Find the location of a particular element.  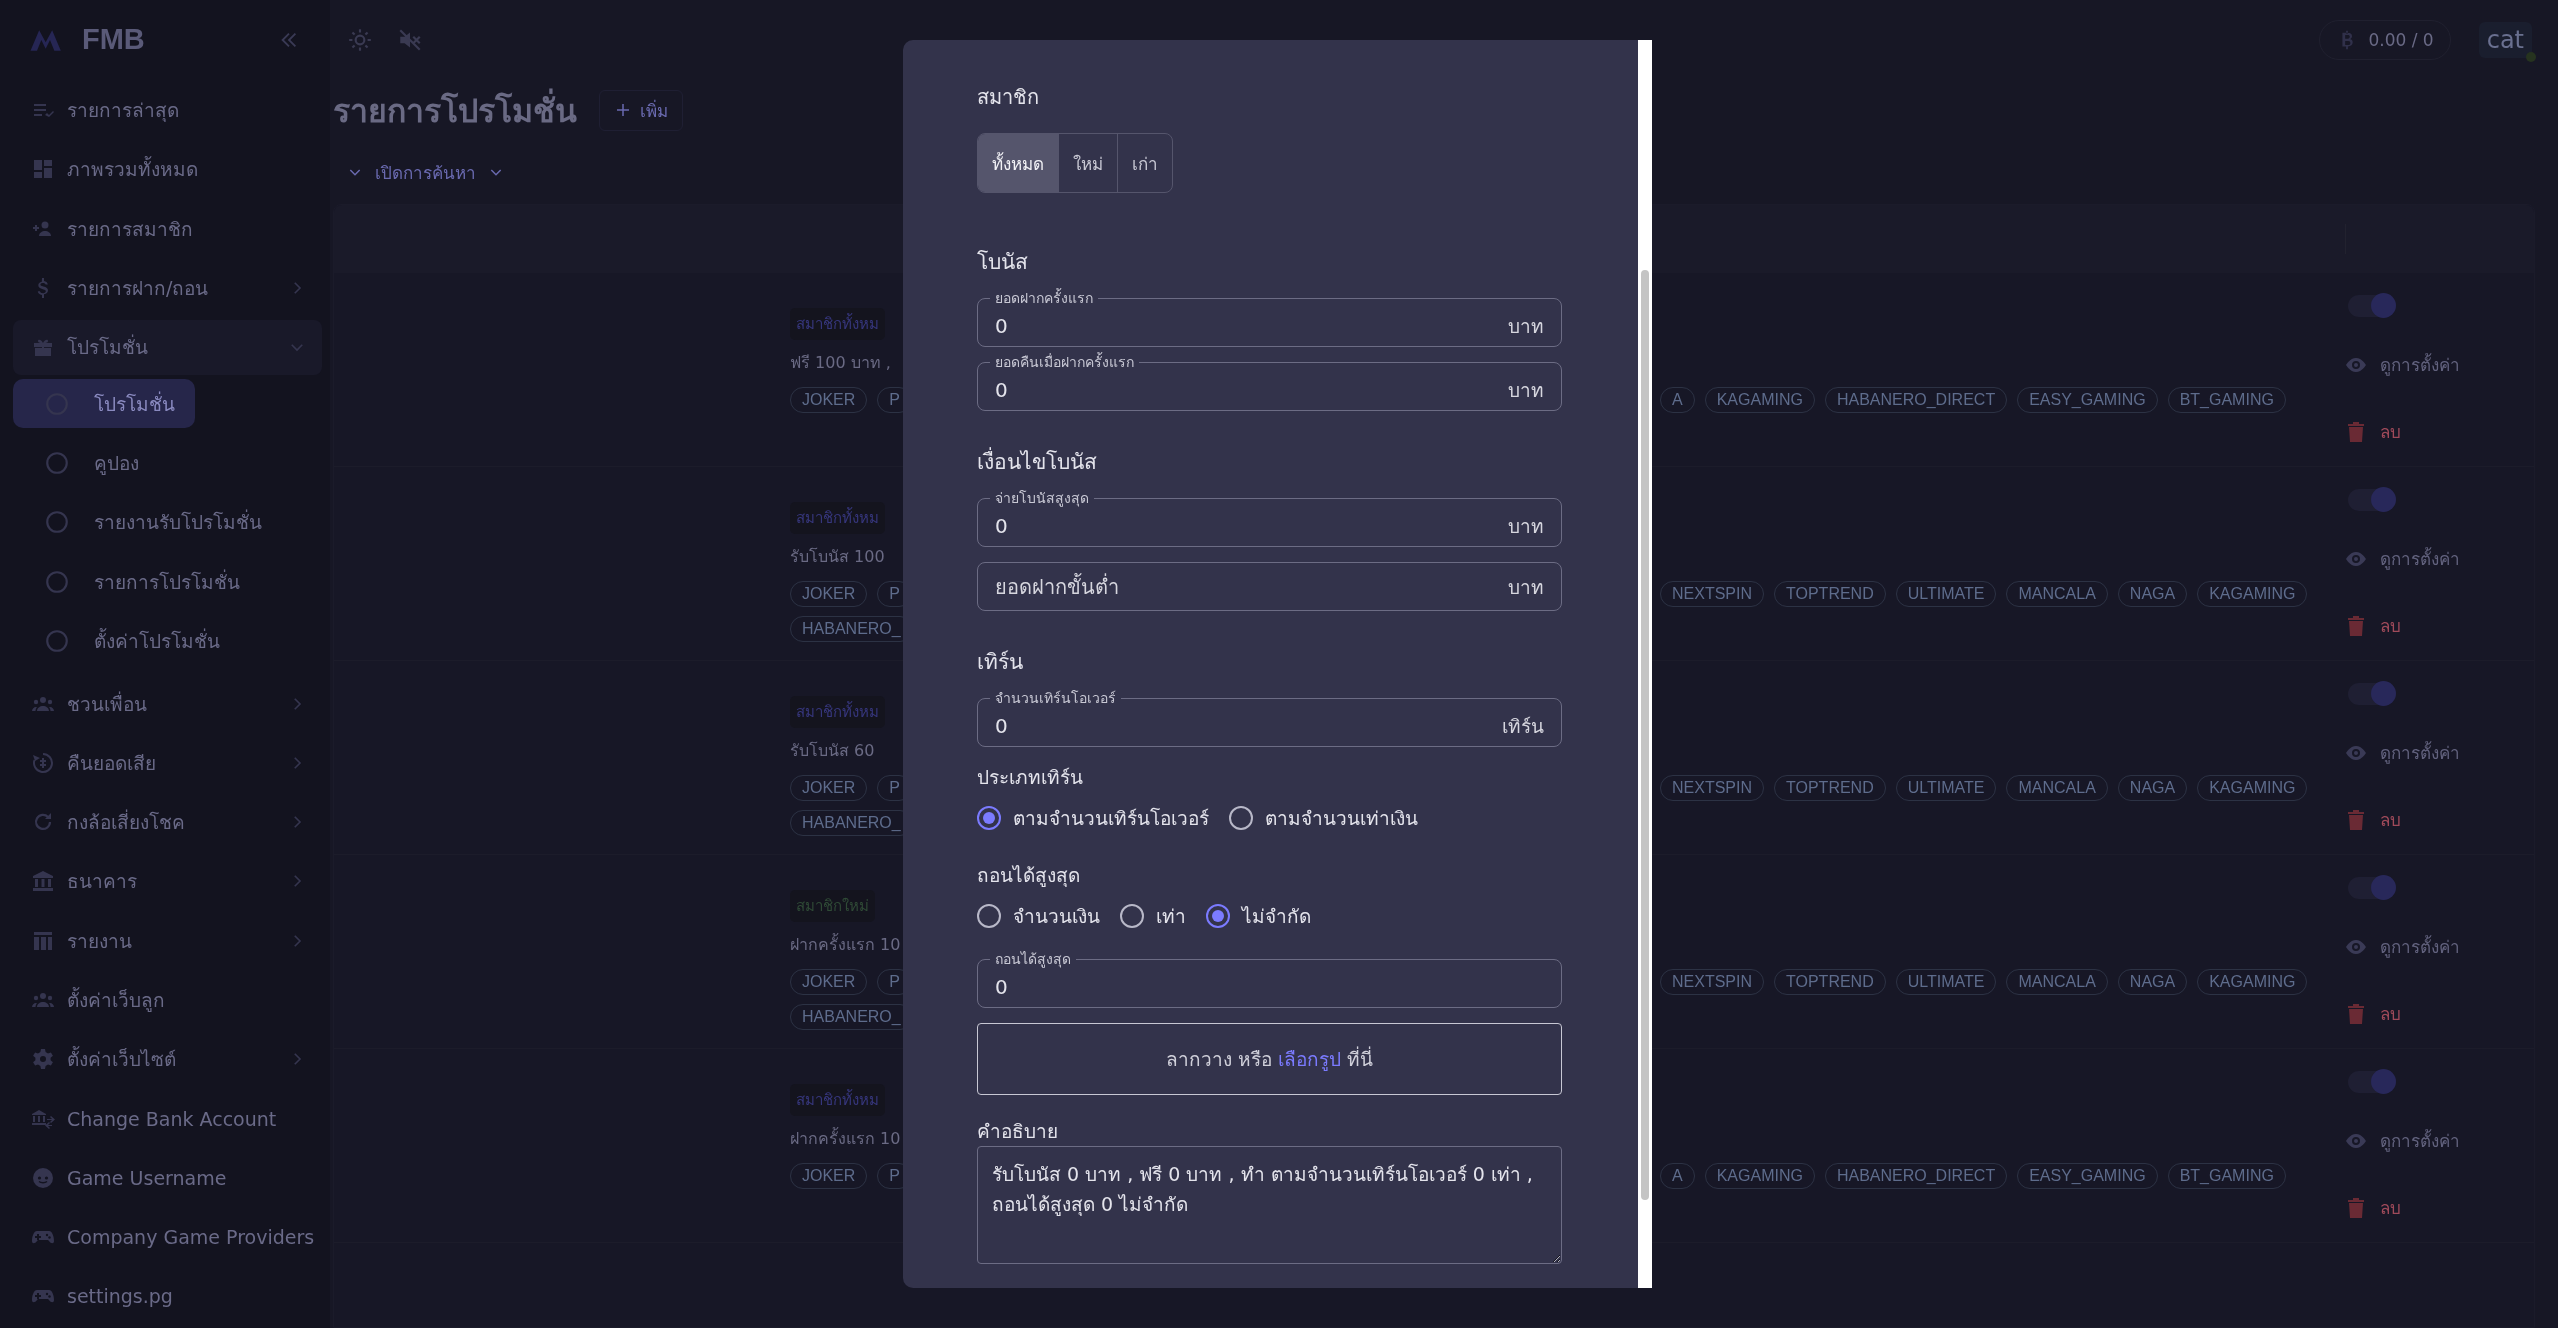

radio-label: ตามจำนวนเท่าเงิน is located at coordinates (1341, 818).